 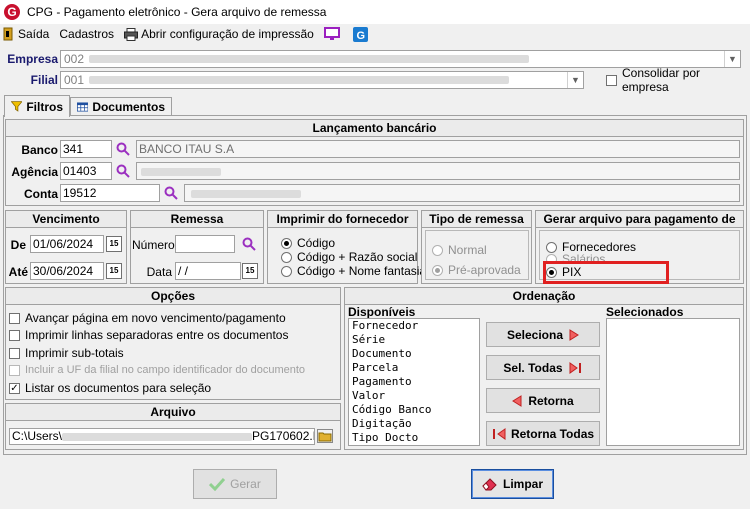 What do you see at coordinates (37, 106) in the screenshot?
I see `tab-filtros: Filtros` at bounding box center [37, 106].